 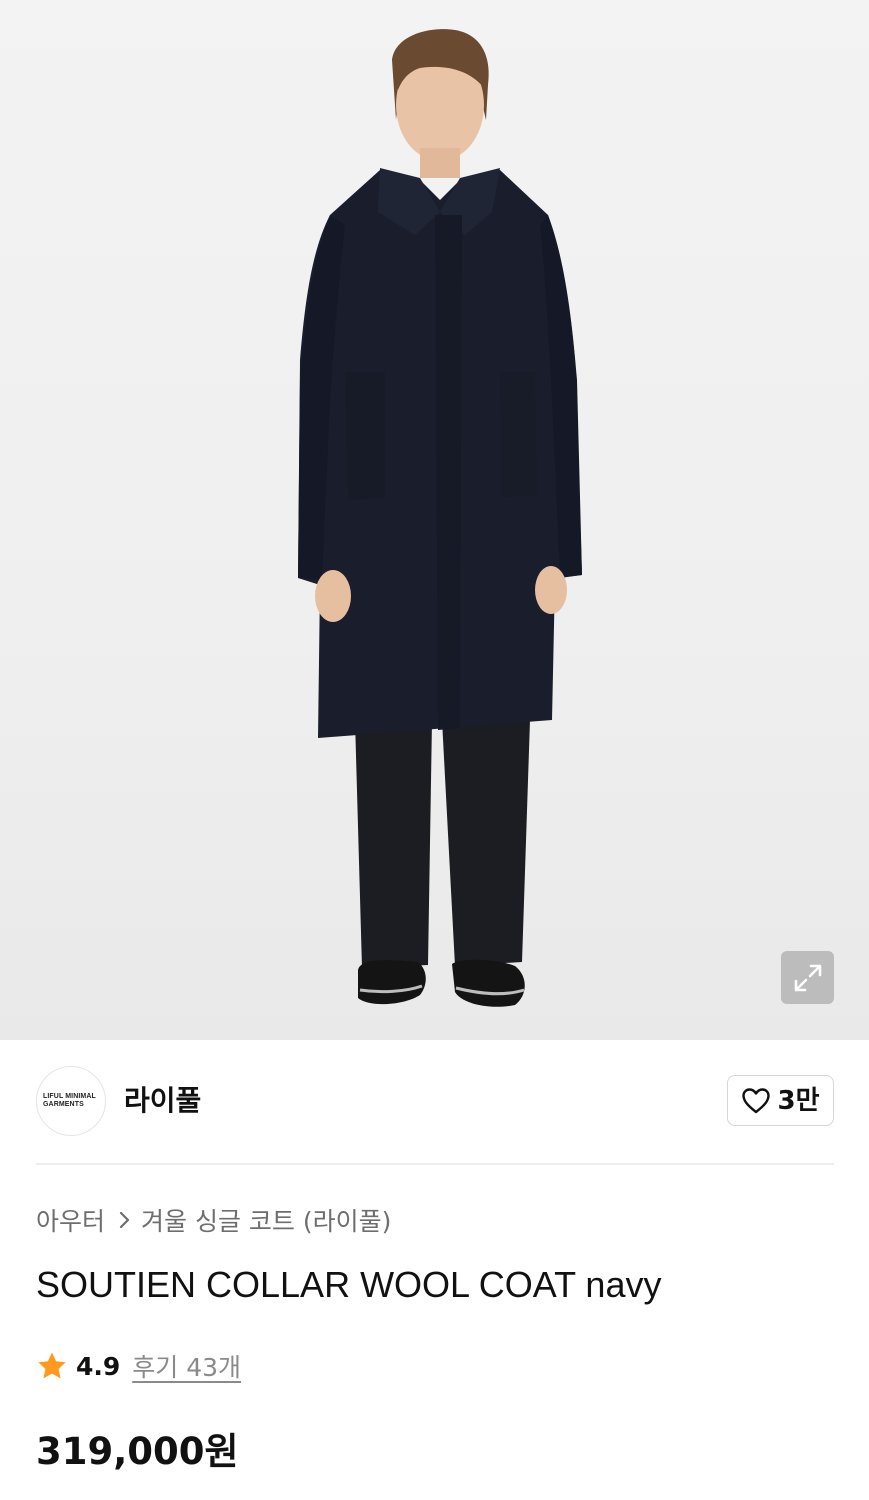 What do you see at coordinates (162, 1101) in the screenshot?
I see `brand-name: 라이풀` at bounding box center [162, 1101].